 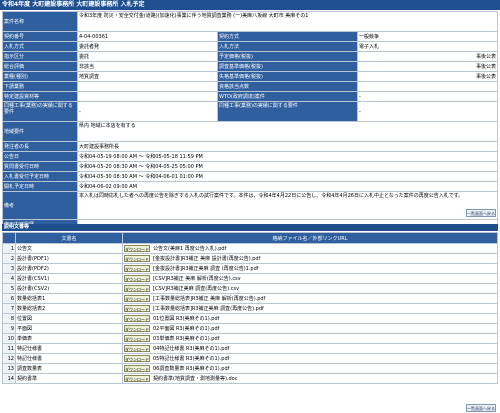 I want to click on doc-name: 調査数量表, so click(x=69, y=368).